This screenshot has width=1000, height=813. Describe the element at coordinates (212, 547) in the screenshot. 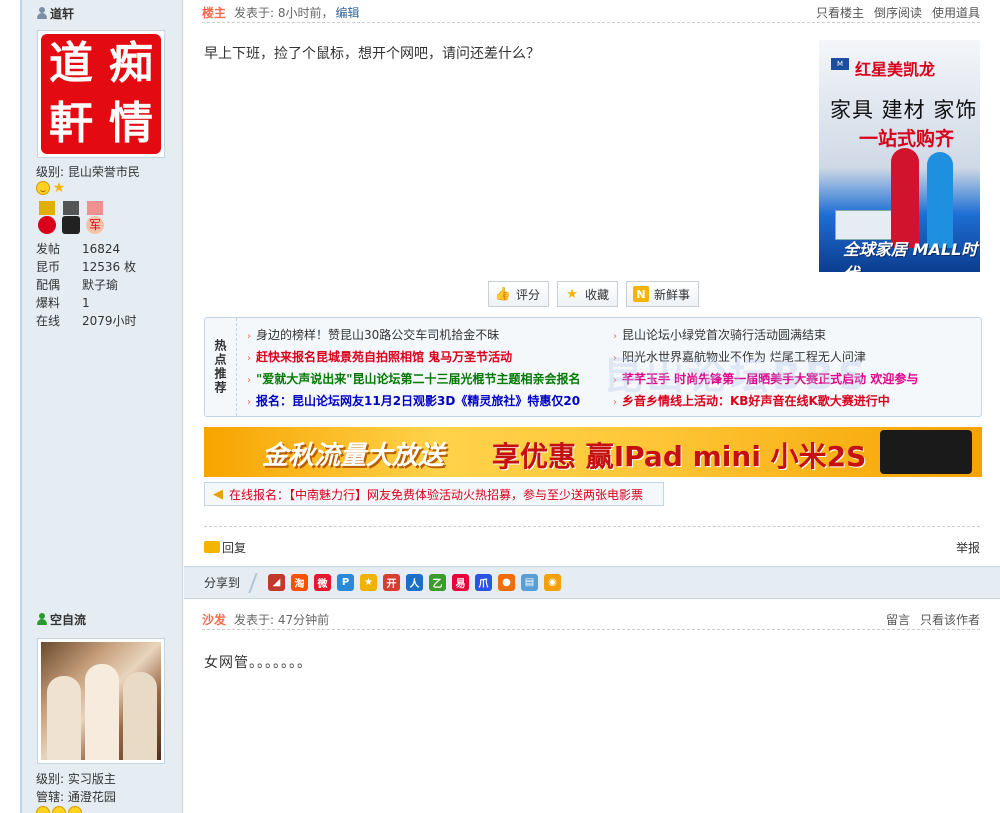

I see `reply-icon` at that location.